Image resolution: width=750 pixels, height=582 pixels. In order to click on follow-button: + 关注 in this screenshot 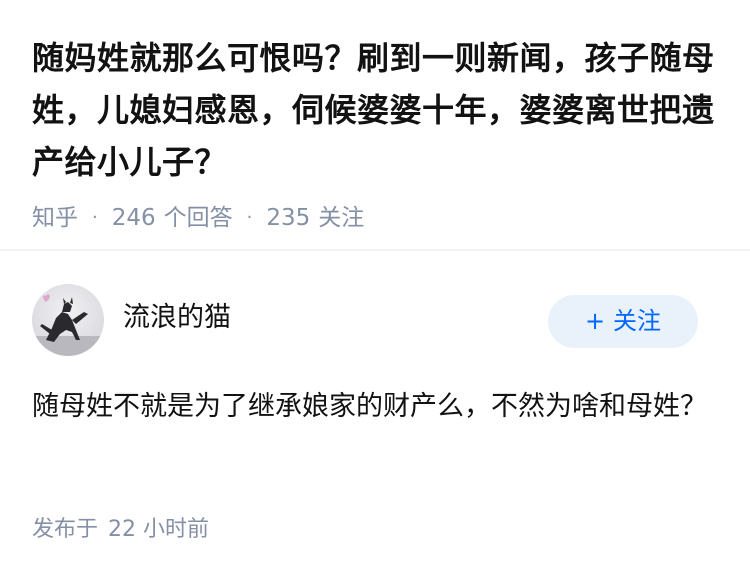, I will do `click(623, 321)`.